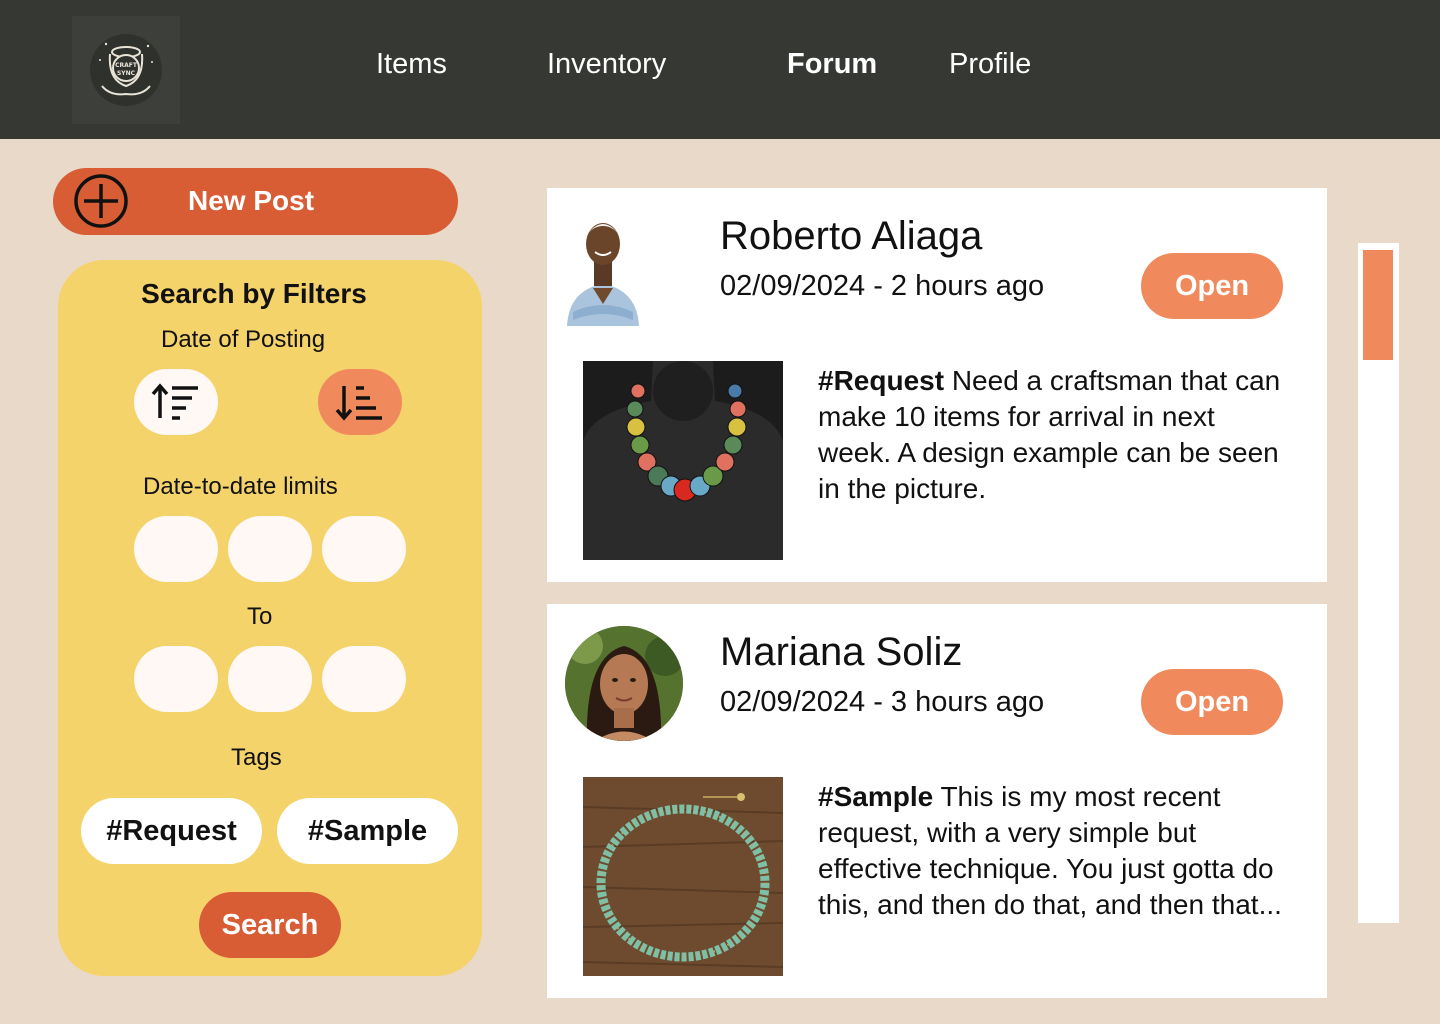 The image size is (1440, 1024). I want to click on tag-sample-button: #Sample, so click(367, 831).